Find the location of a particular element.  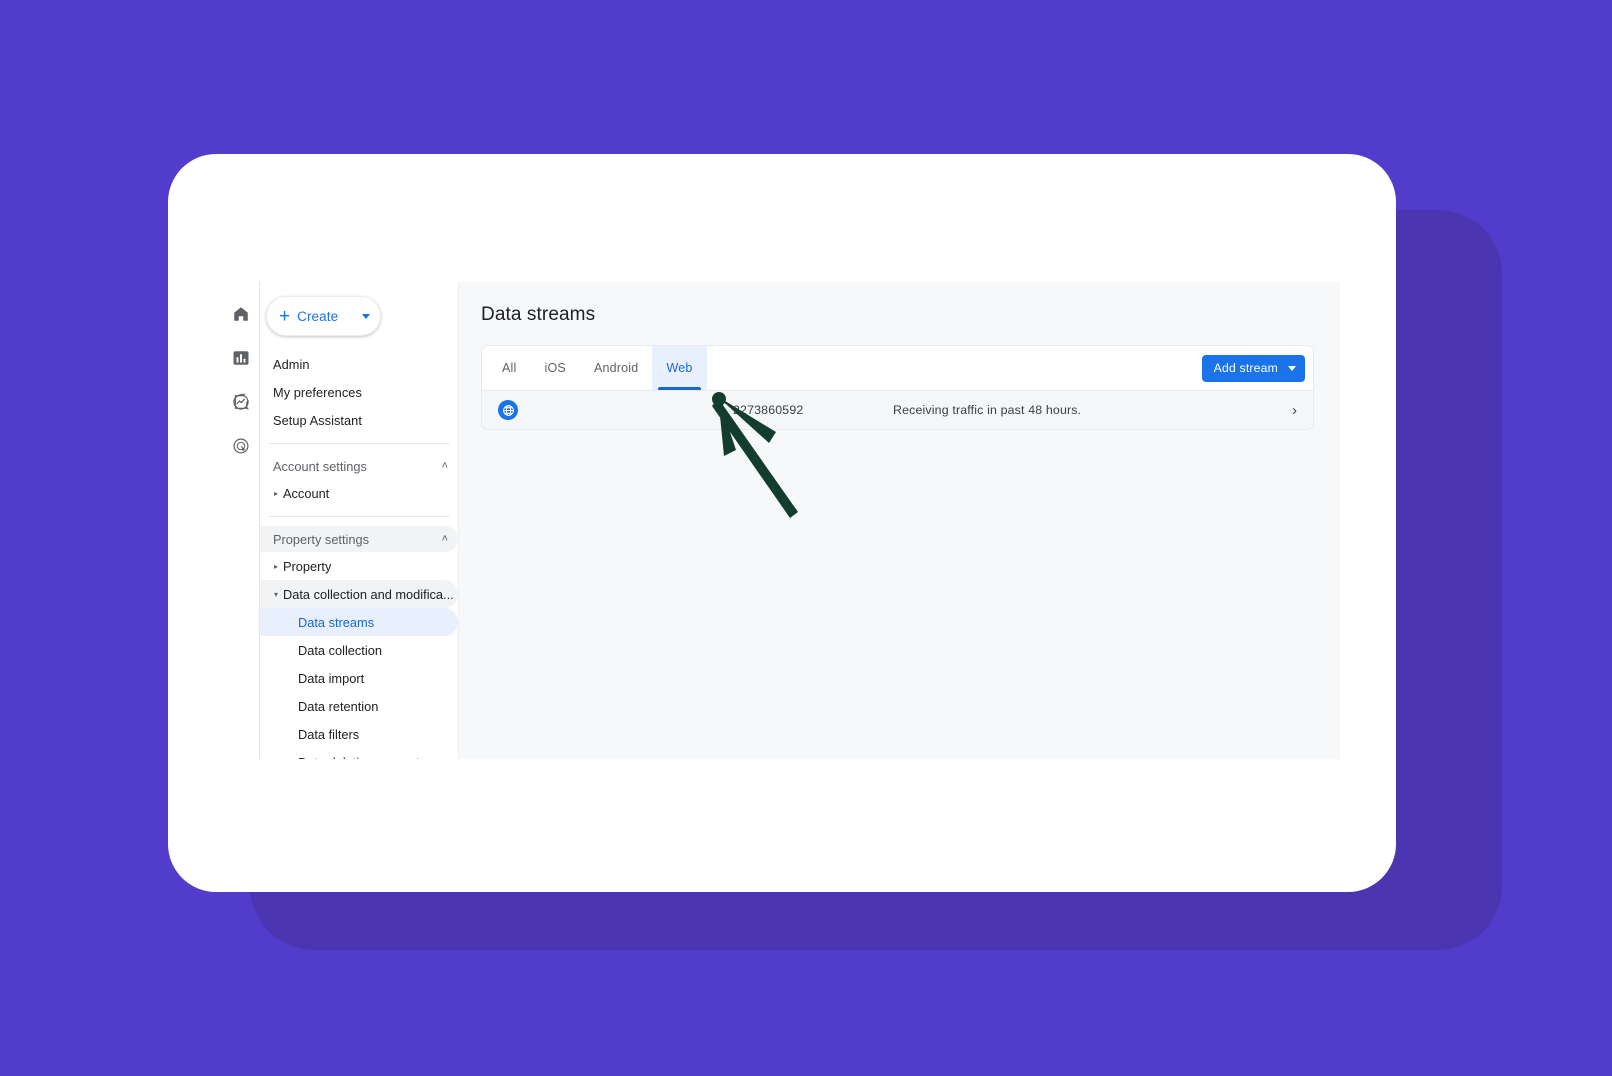

sidebar-item-data-retention: Data retention is located at coordinates (359, 706).